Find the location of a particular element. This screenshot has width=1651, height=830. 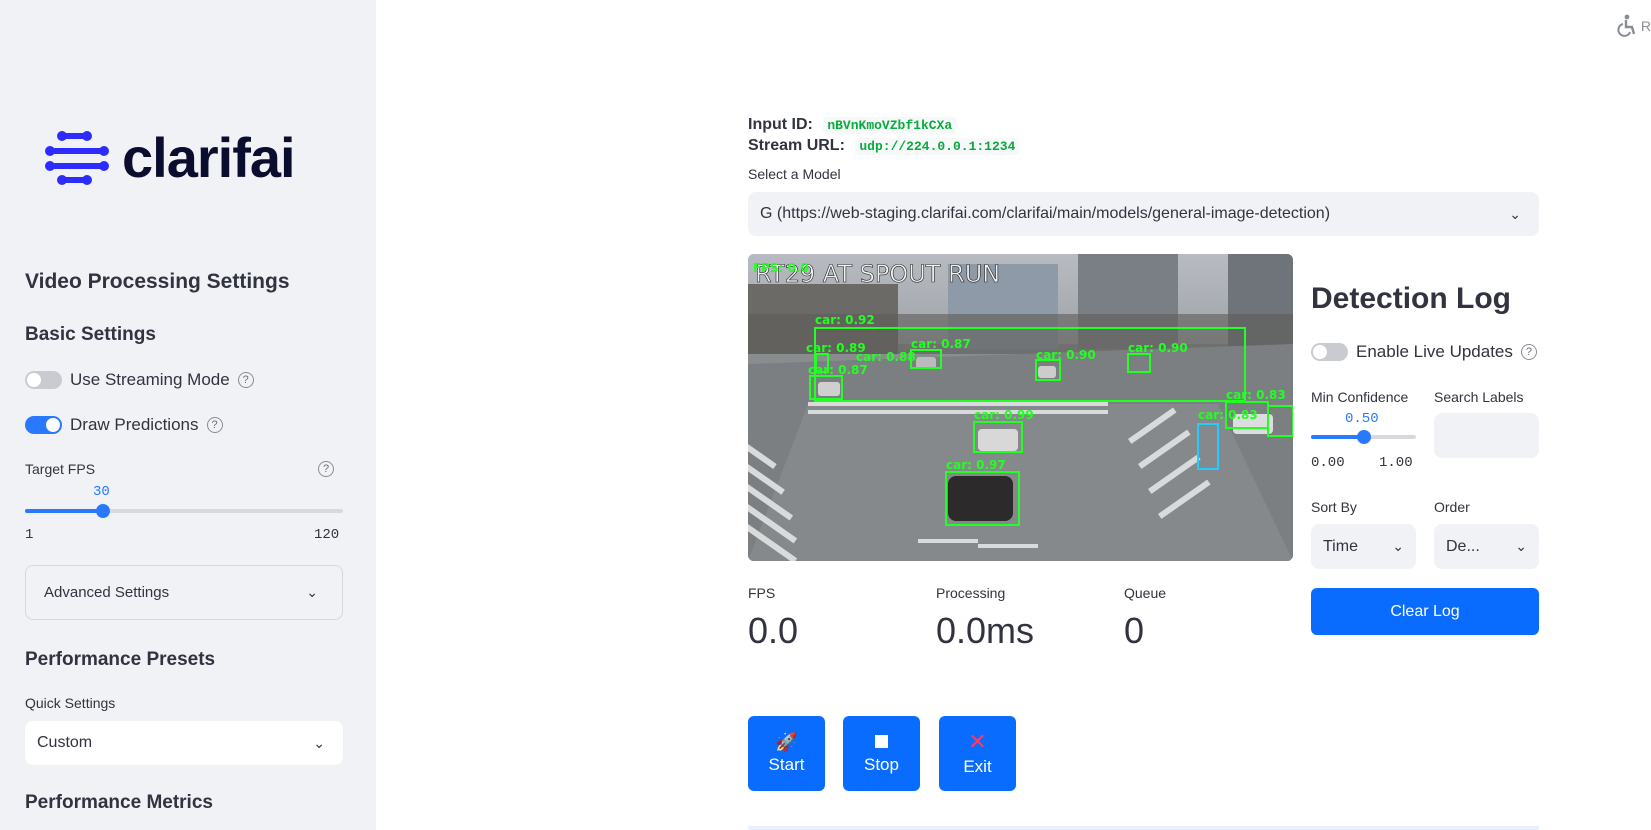

start-button: 🚀 Start is located at coordinates (786, 753).